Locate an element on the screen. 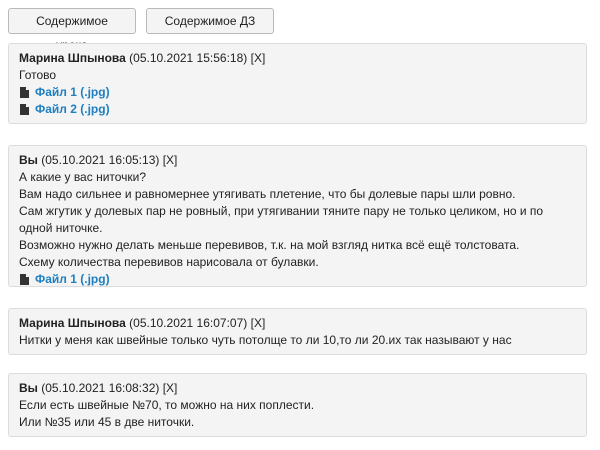  message-header: Вы (05.10.2021 16:08:32) [X] is located at coordinates (297, 388).